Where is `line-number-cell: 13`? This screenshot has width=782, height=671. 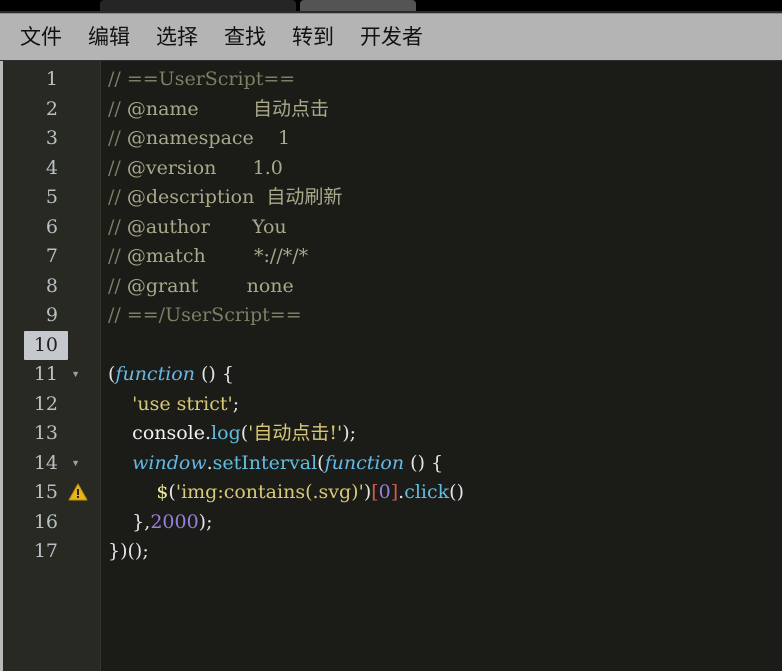
line-number-cell: 13 is located at coordinates (51, 434).